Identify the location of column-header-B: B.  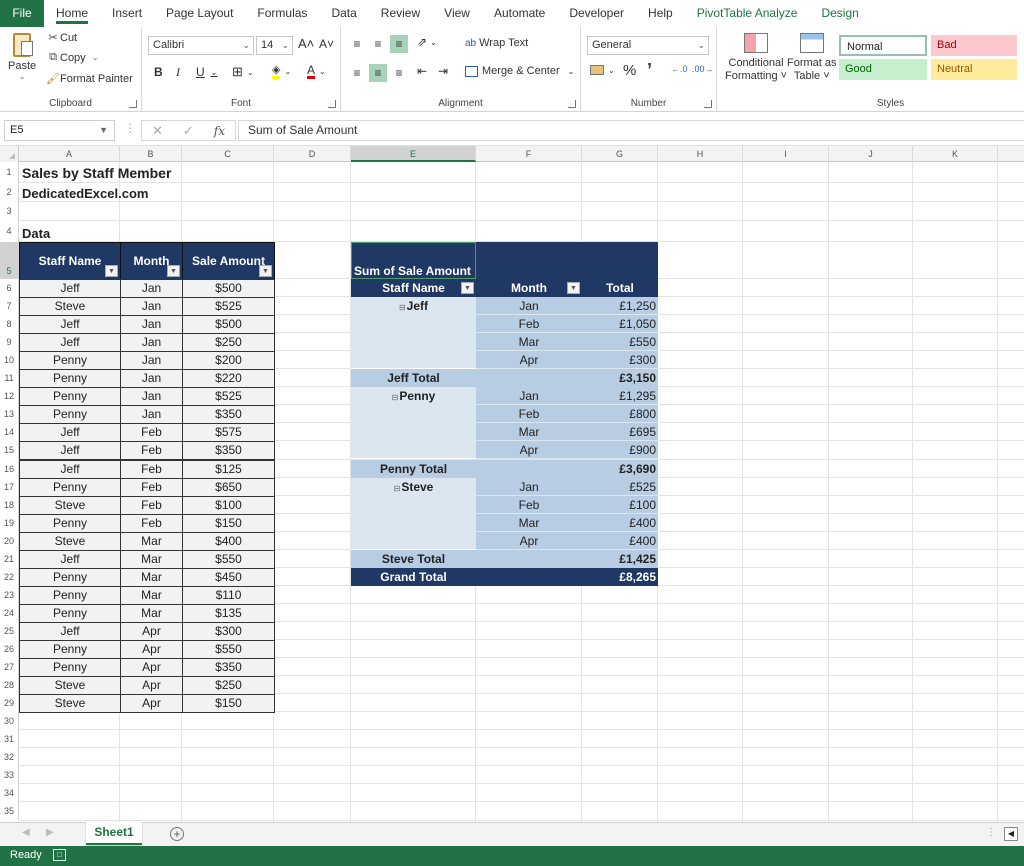
(151, 154).